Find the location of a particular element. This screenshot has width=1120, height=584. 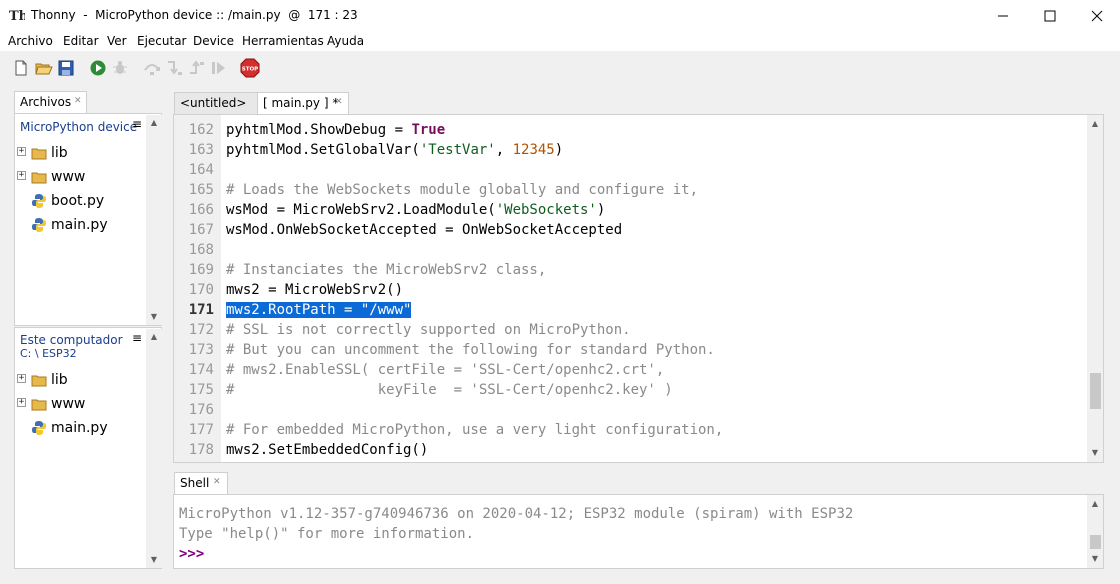

maximize-icon is located at coordinates (1050, 16).